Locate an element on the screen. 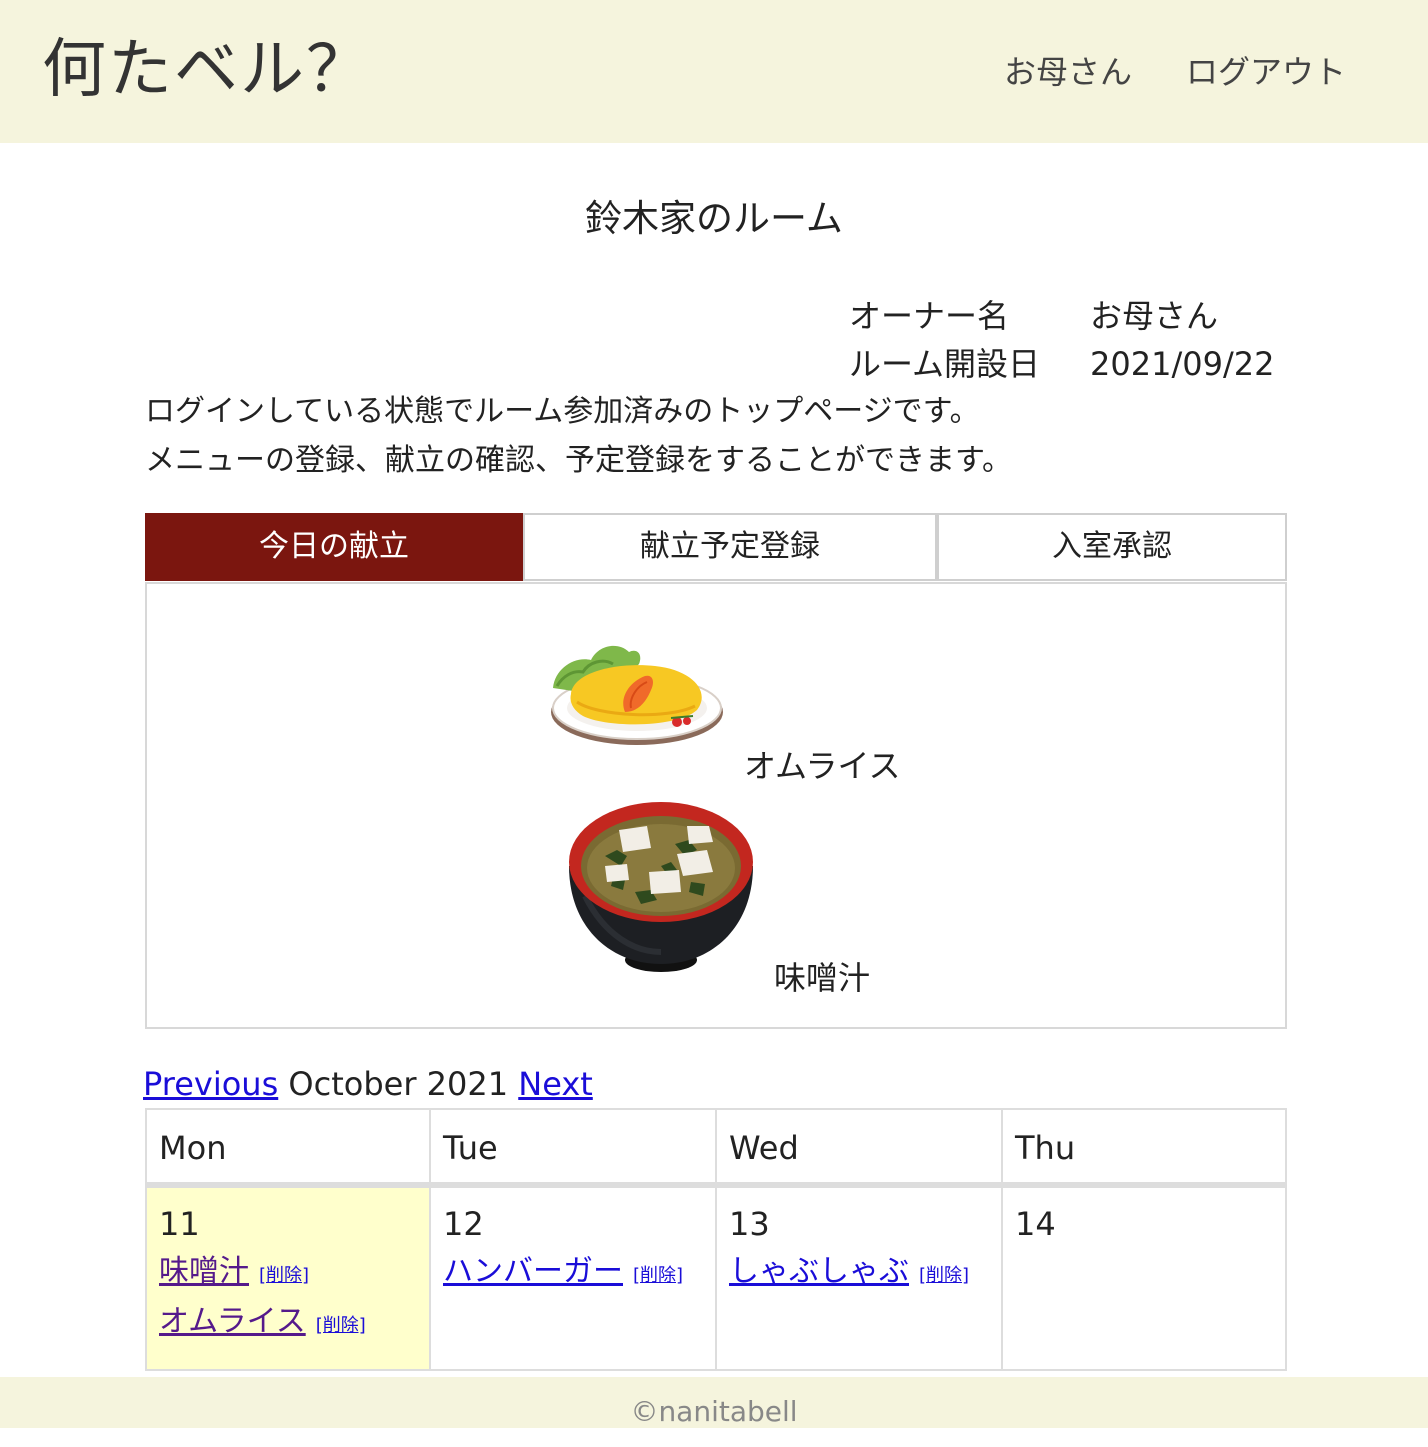 This screenshot has width=1428, height=1447. calendar-day-cell: 13 しゃぶしゃぶ [削除] is located at coordinates (859, 1277).